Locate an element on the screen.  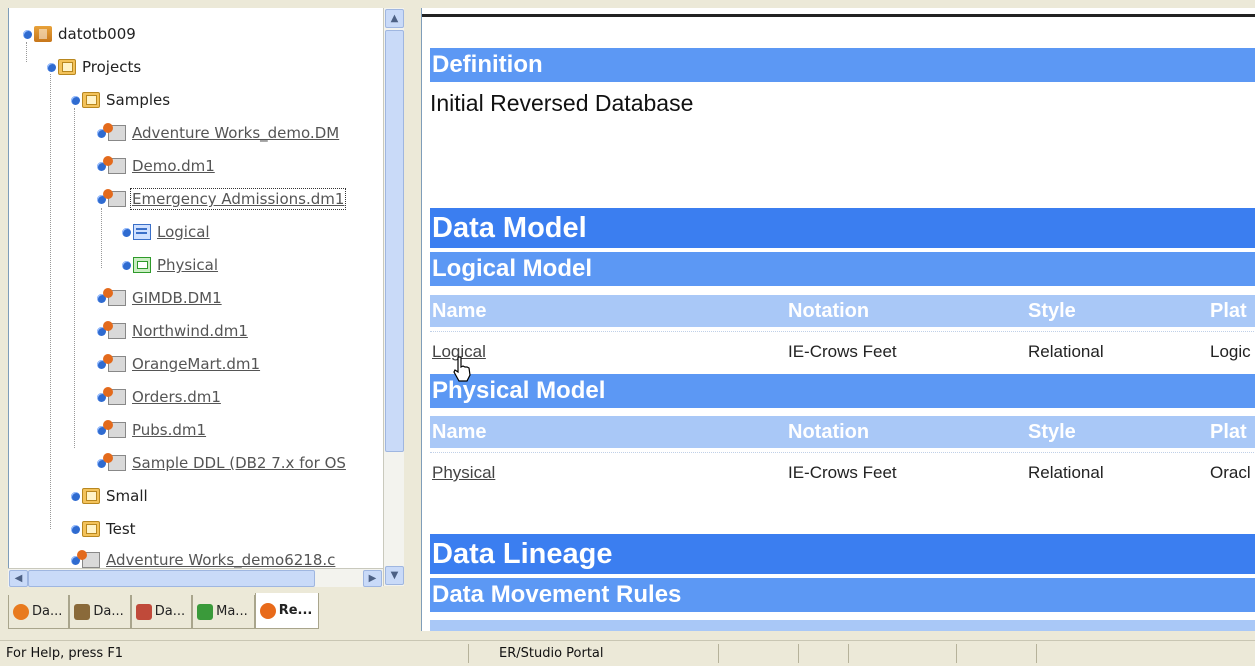
tree-item-physical: Physical is located at coordinates (170, 265).